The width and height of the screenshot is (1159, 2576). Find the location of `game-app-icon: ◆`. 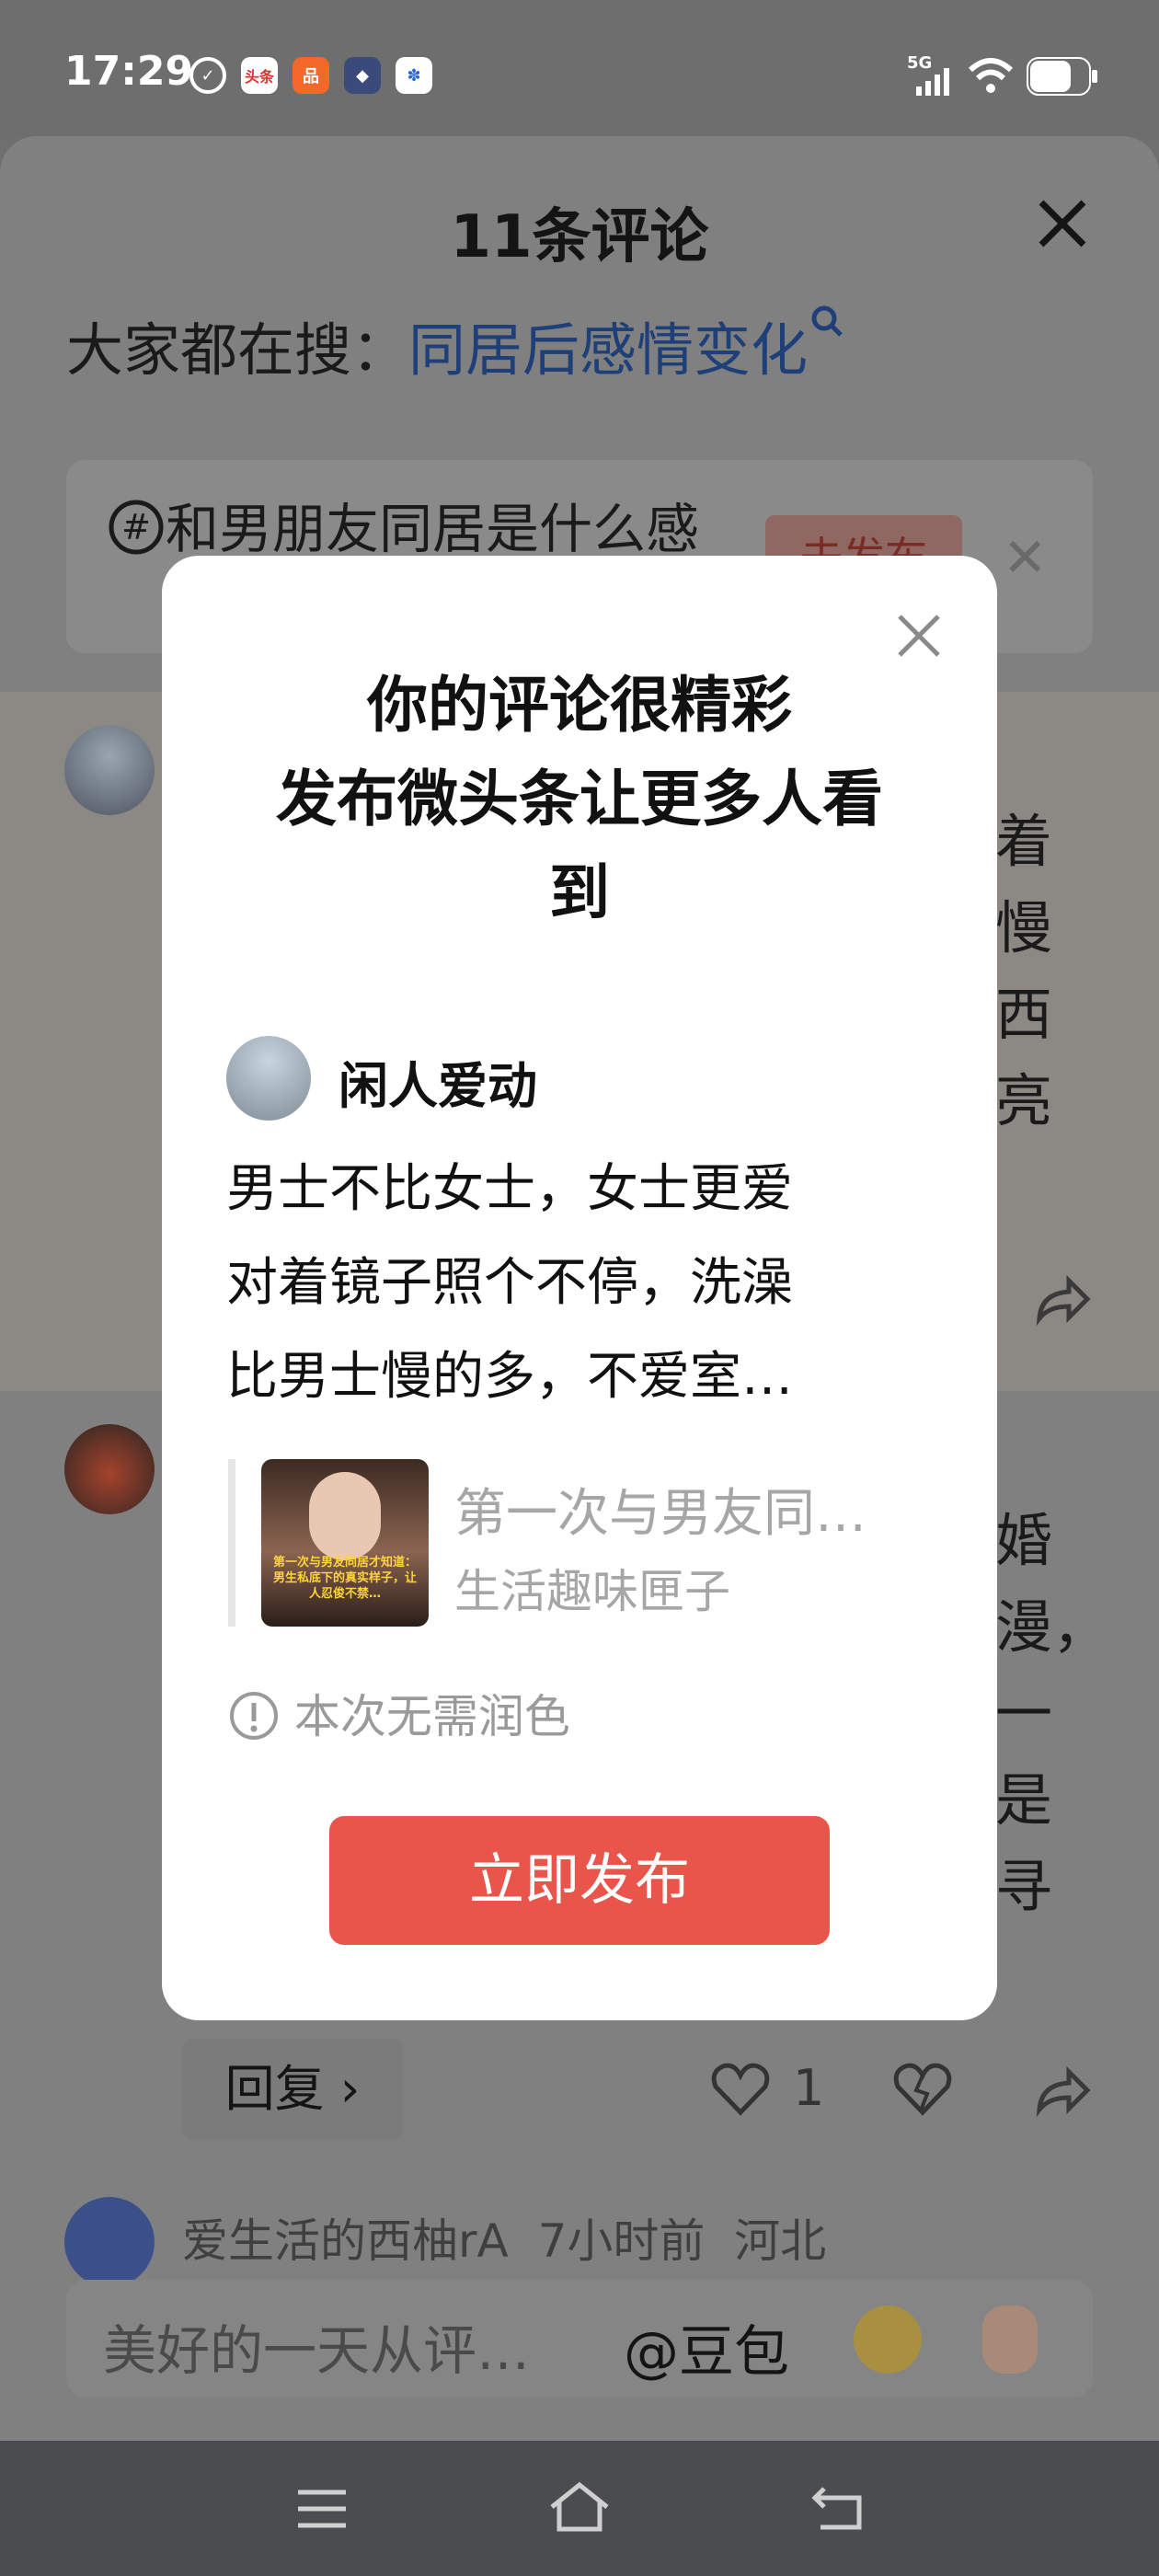

game-app-icon: ◆ is located at coordinates (362, 75).